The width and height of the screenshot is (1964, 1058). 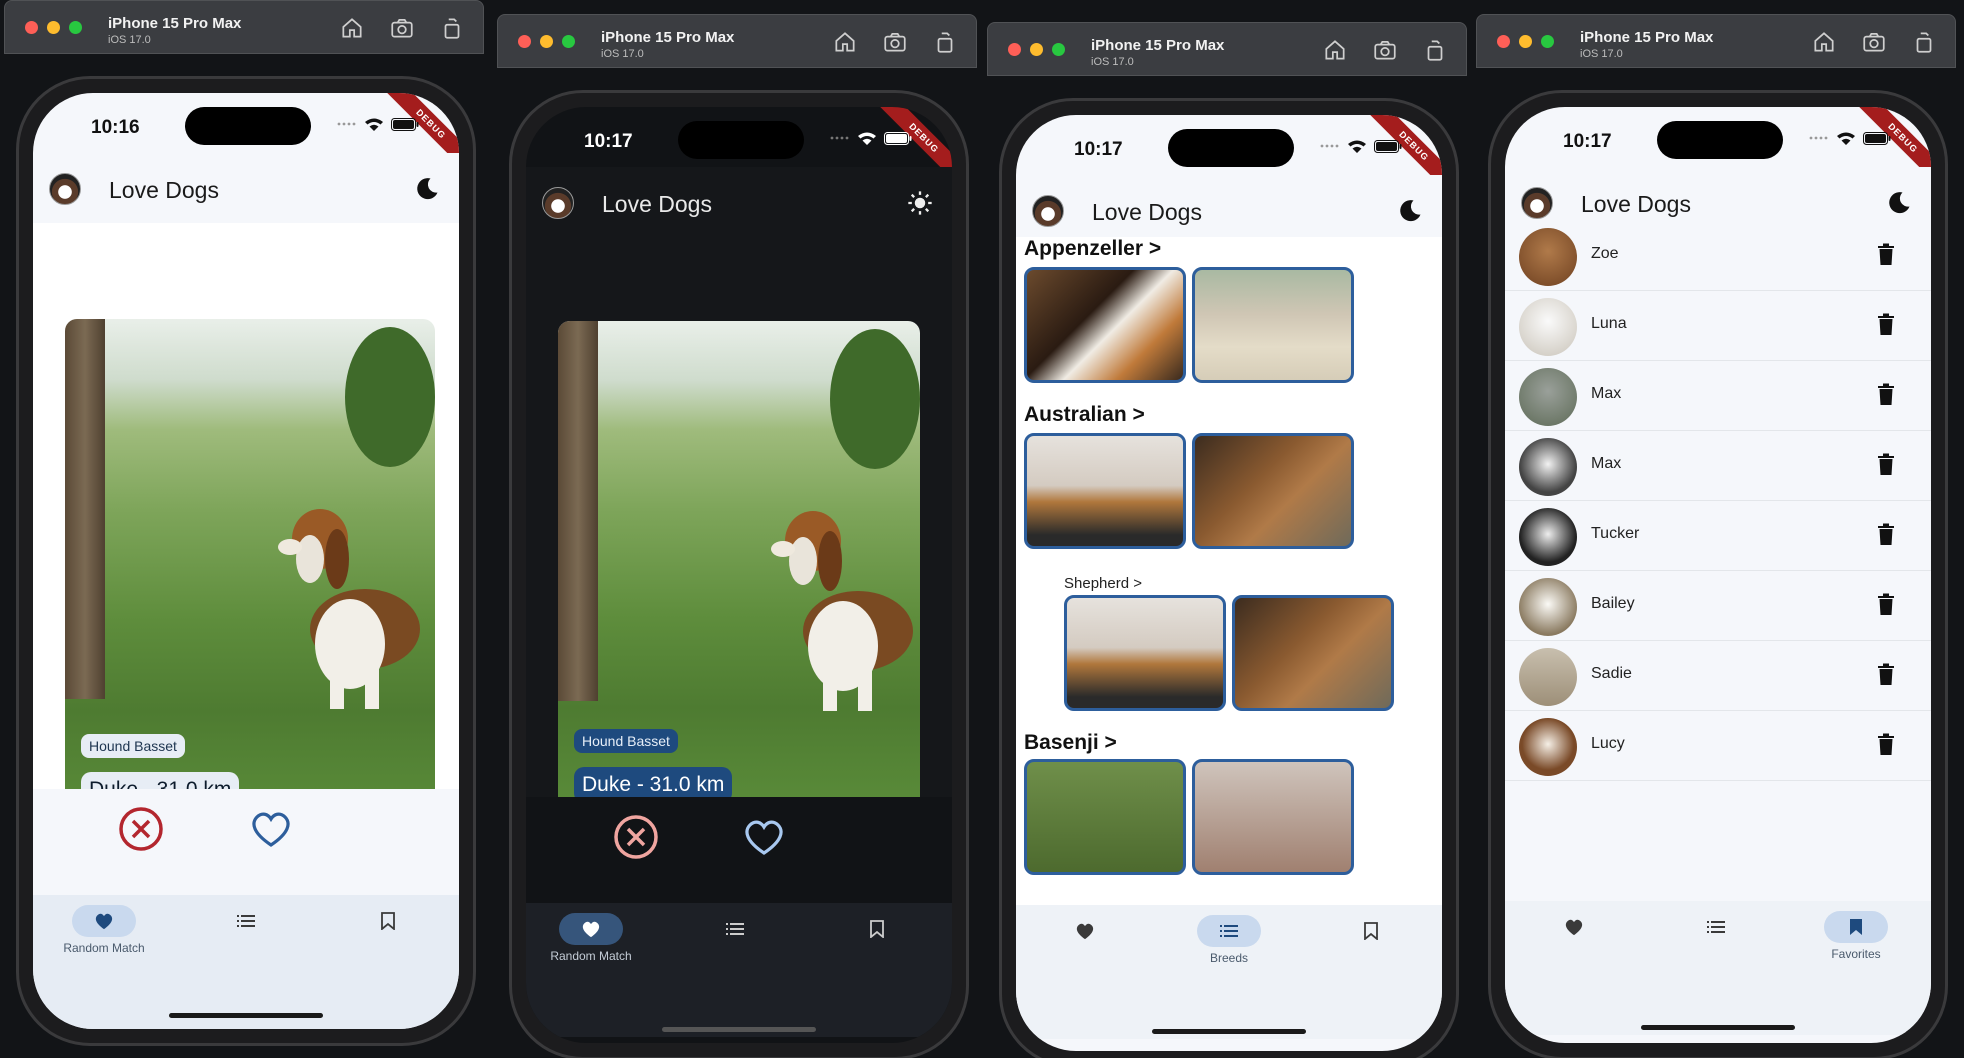 I want to click on nav-favorites: Favorites, so click(x=1856, y=946).